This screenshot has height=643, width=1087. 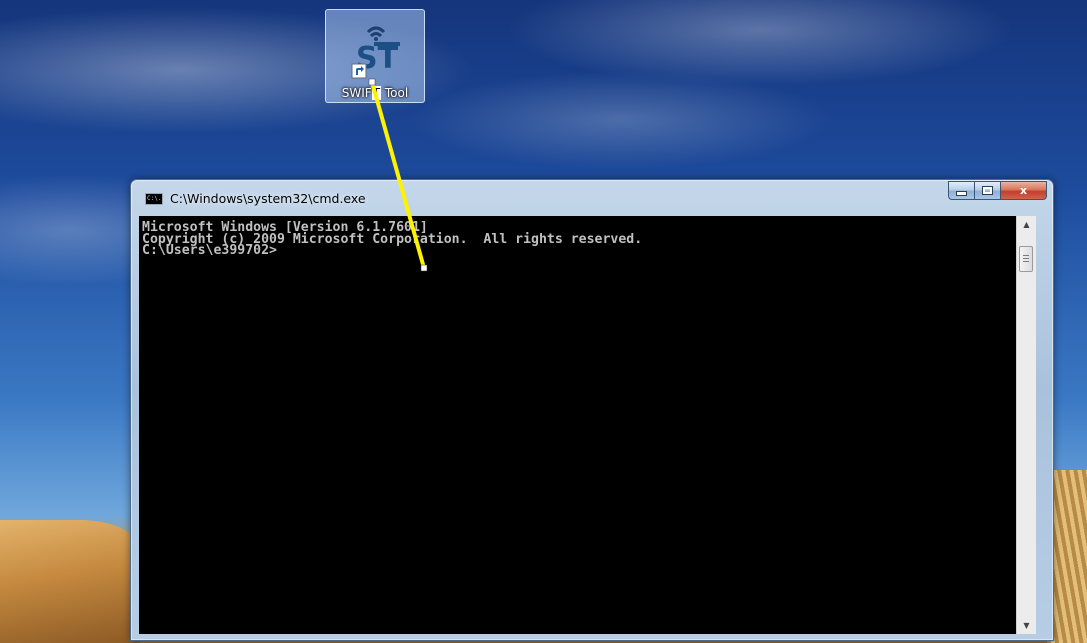 What do you see at coordinates (961, 190) in the screenshot?
I see `minimize-button` at bounding box center [961, 190].